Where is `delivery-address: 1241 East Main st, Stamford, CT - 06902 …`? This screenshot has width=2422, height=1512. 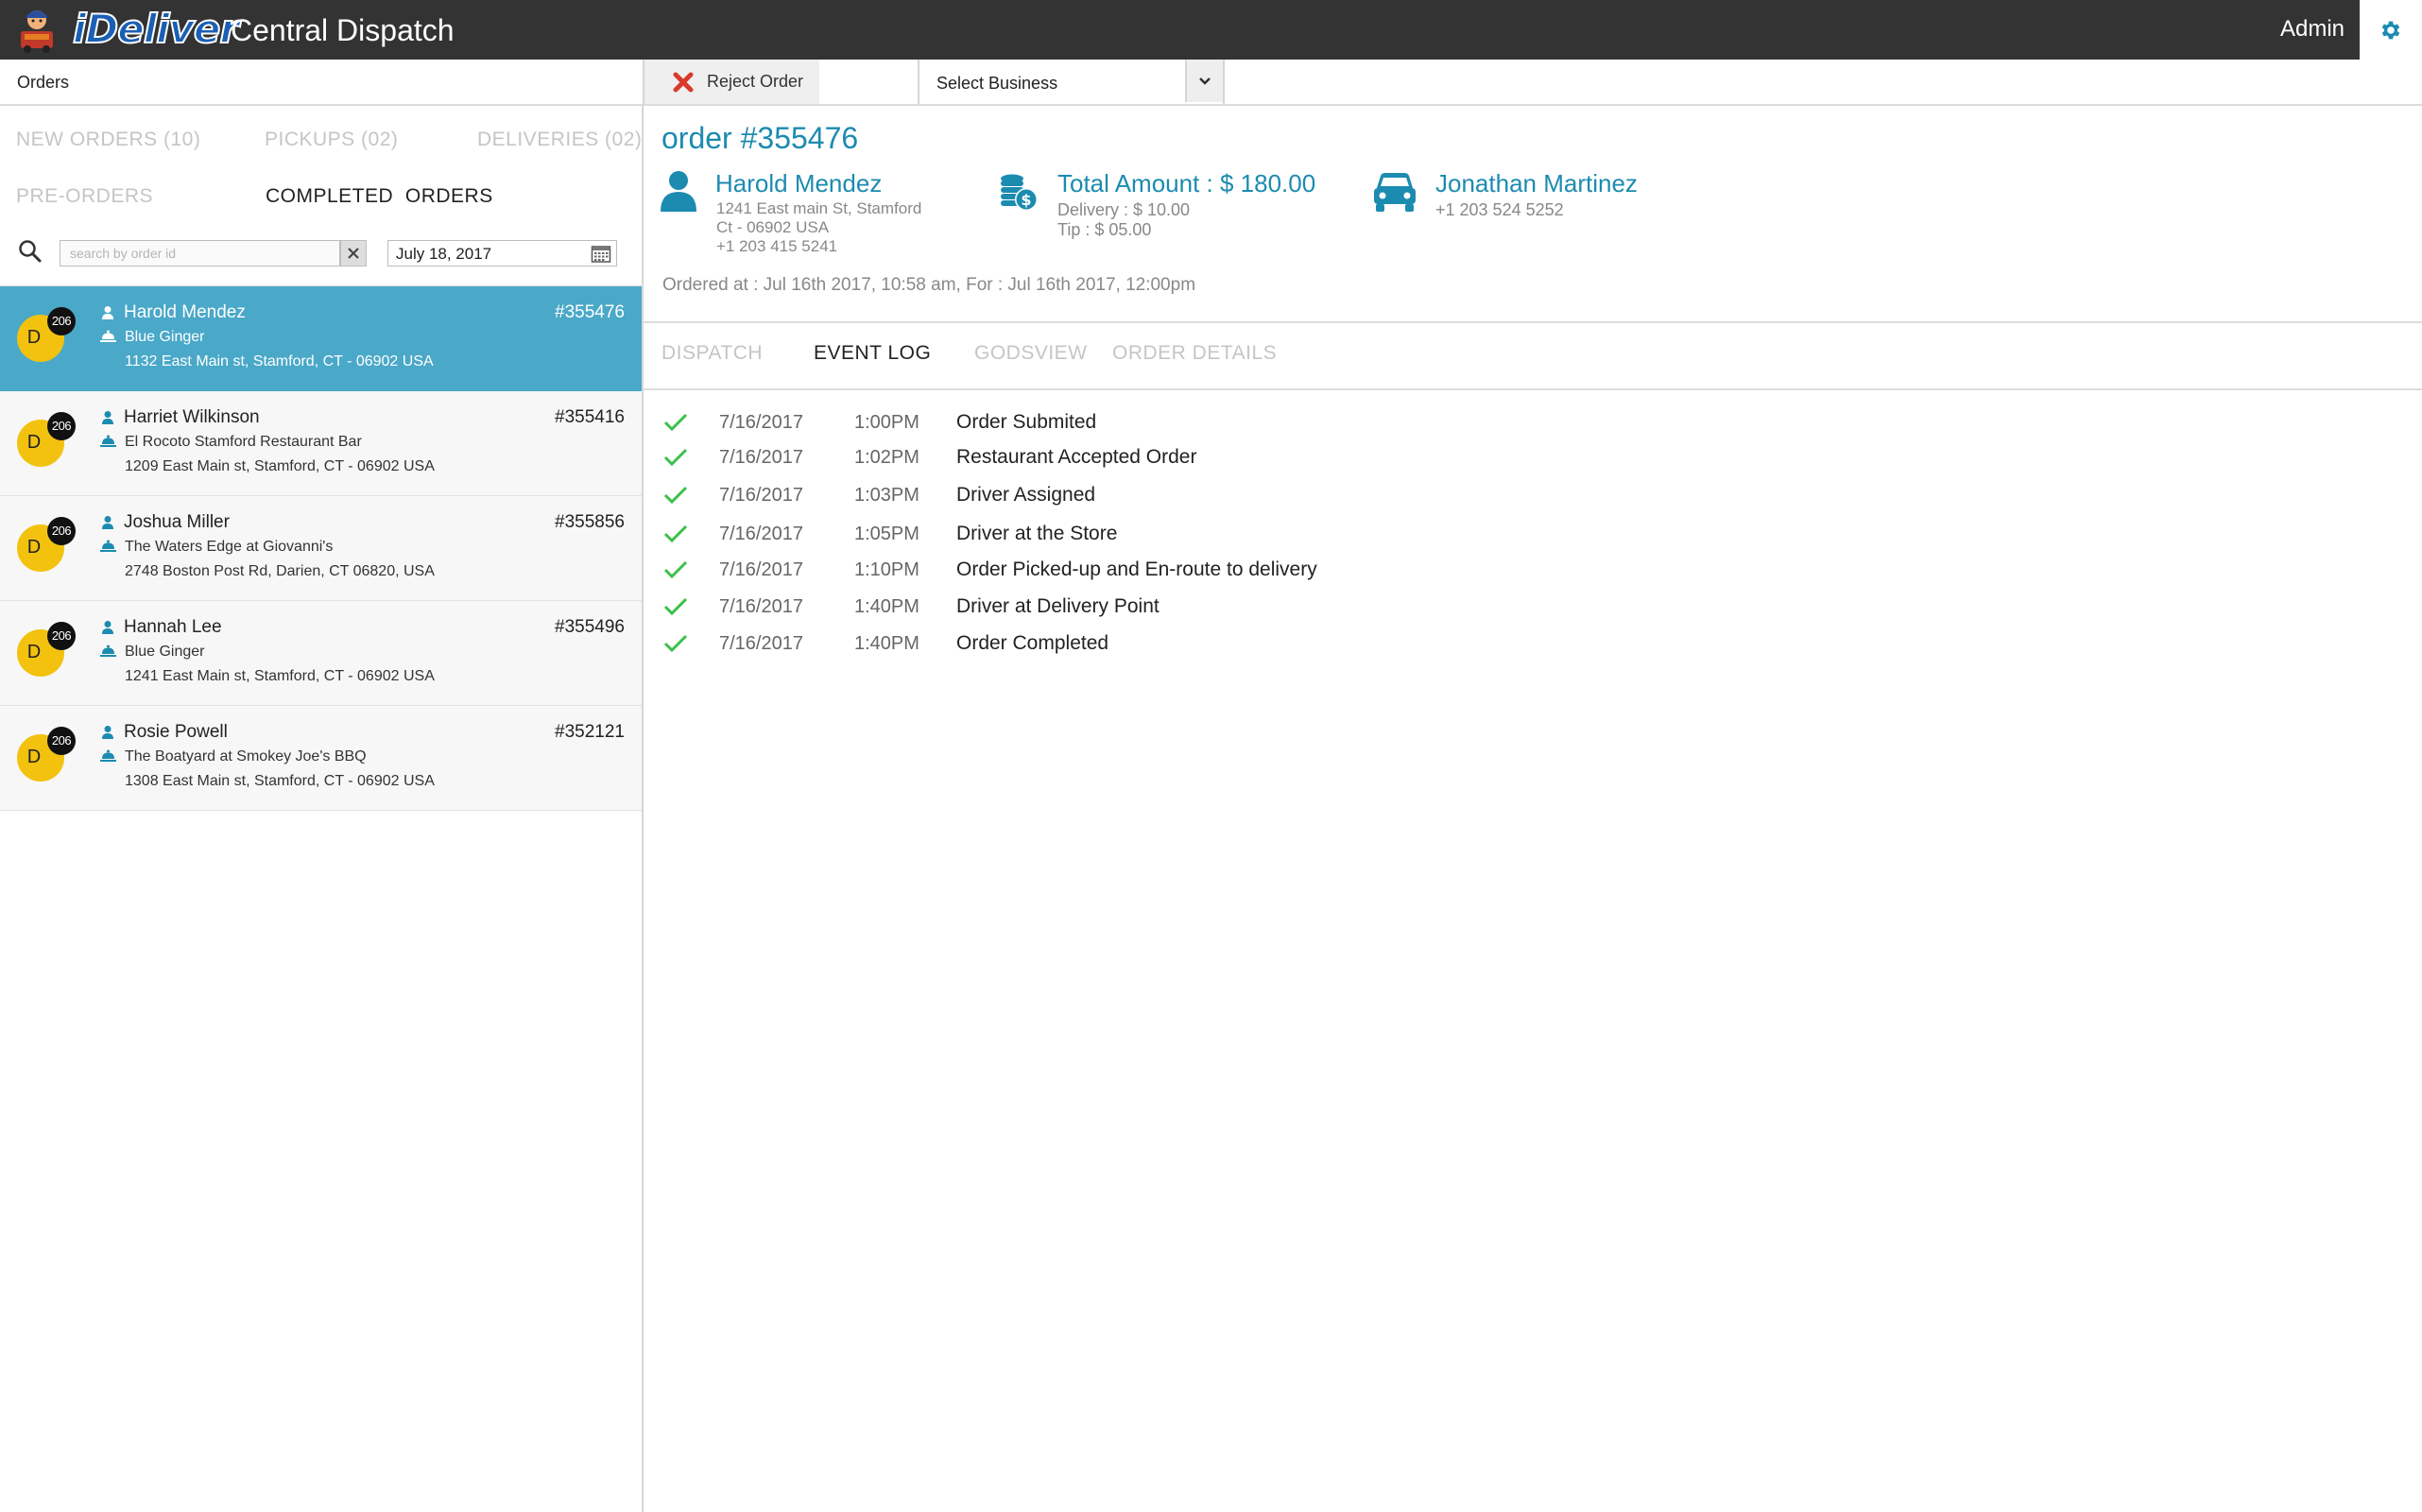
delivery-address: 1241 East Main st, Stamford, CT - 06902 … is located at coordinates (280, 676).